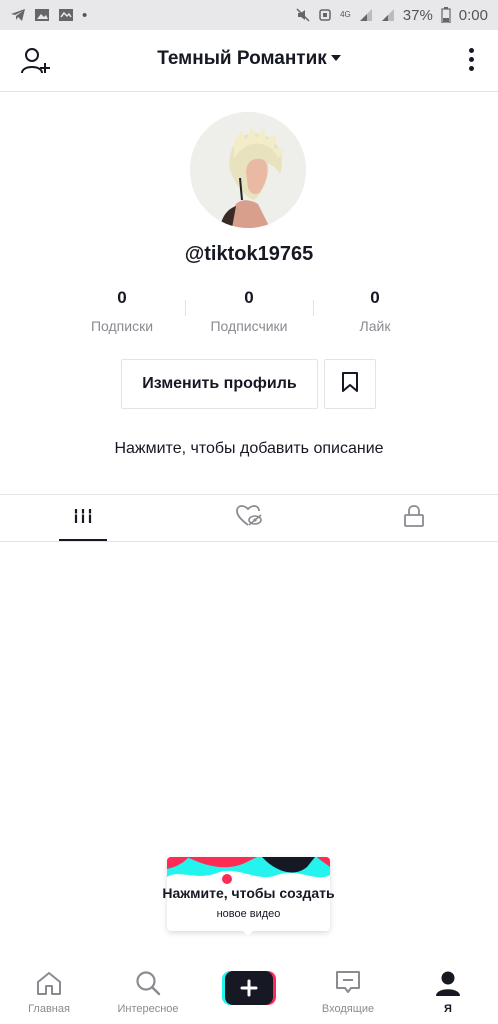  I want to click on bottom-nav: Главная Интересное Входящие Я, so click(249, 990).